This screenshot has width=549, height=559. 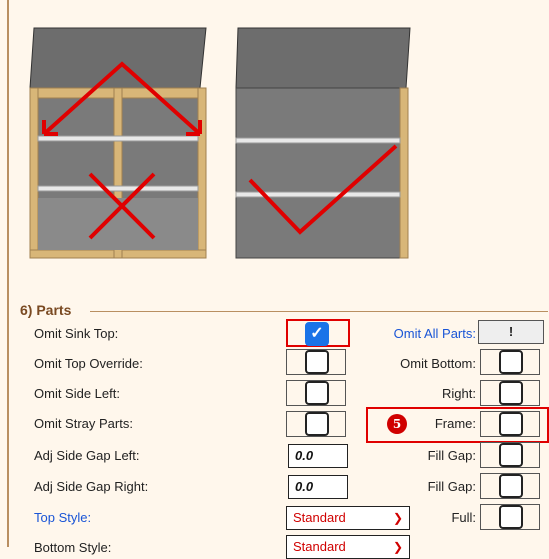 What do you see at coordinates (451, 455) in the screenshot?
I see `fill-gap-left-label: Fill Gap:` at bounding box center [451, 455].